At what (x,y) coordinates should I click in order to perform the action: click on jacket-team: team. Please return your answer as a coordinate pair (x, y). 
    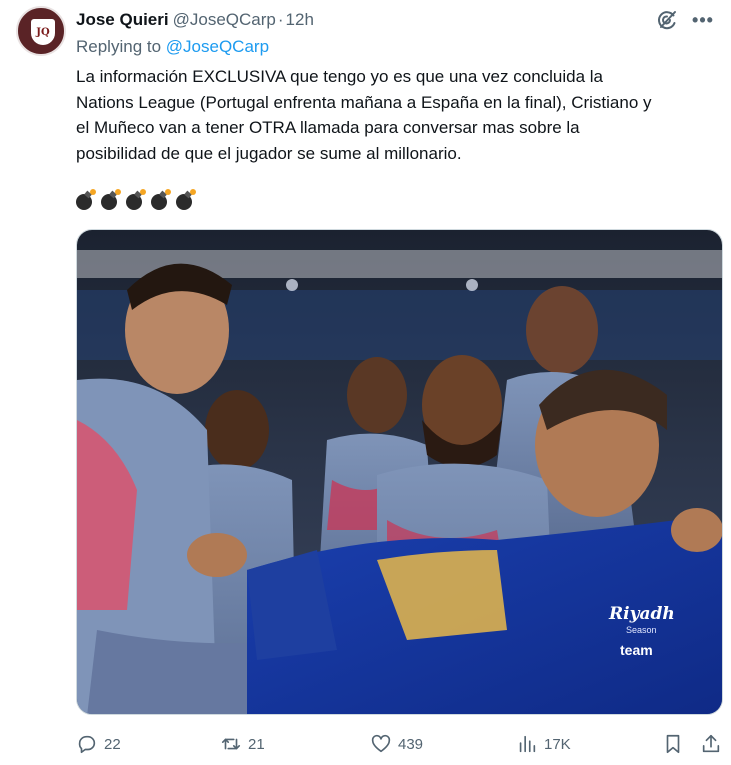
    Looking at the image, I should click on (636, 650).